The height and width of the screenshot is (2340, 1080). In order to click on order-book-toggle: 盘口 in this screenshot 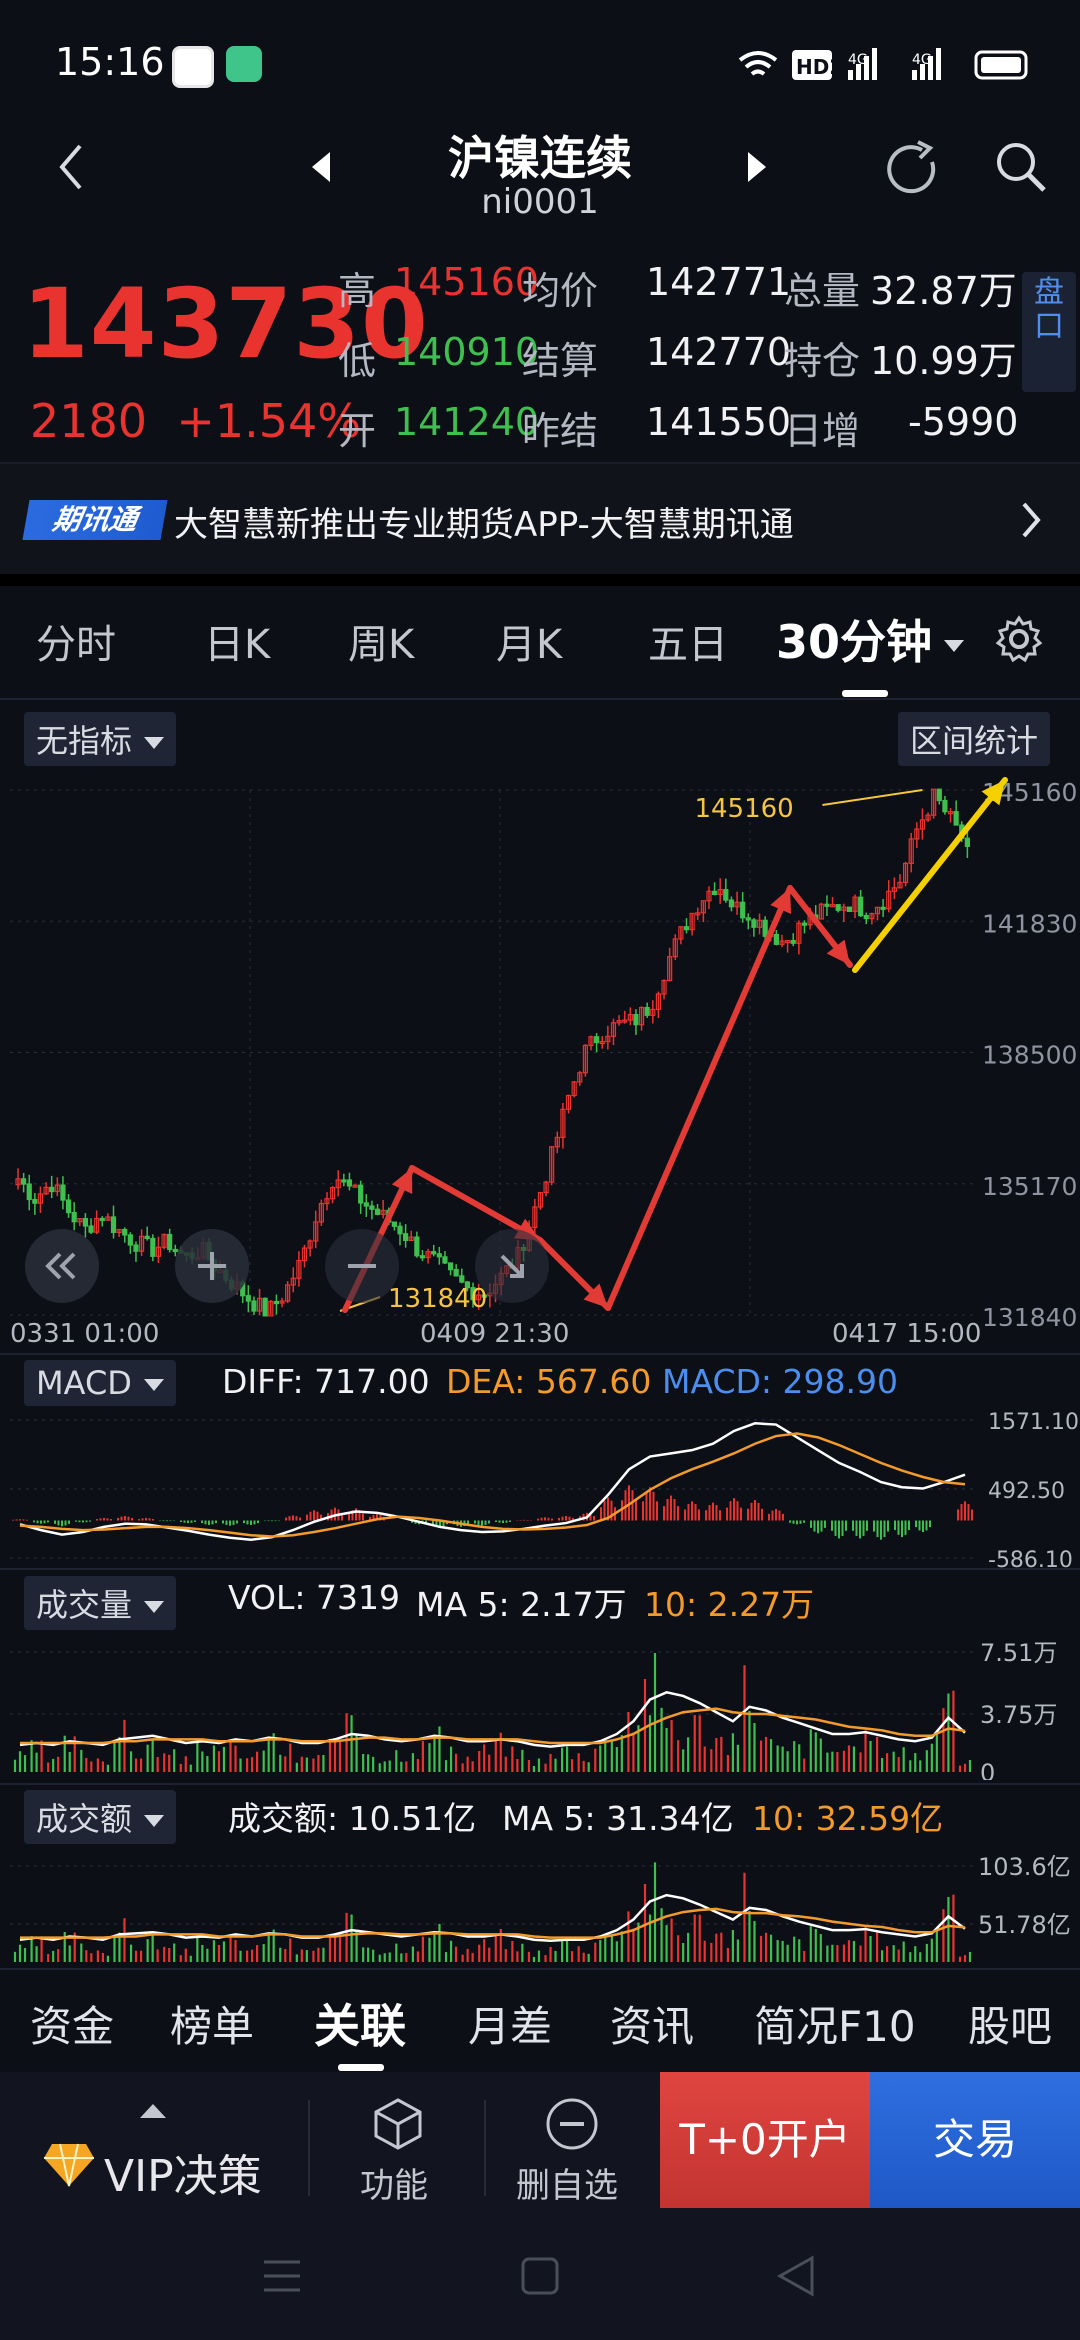, I will do `click(1049, 332)`.